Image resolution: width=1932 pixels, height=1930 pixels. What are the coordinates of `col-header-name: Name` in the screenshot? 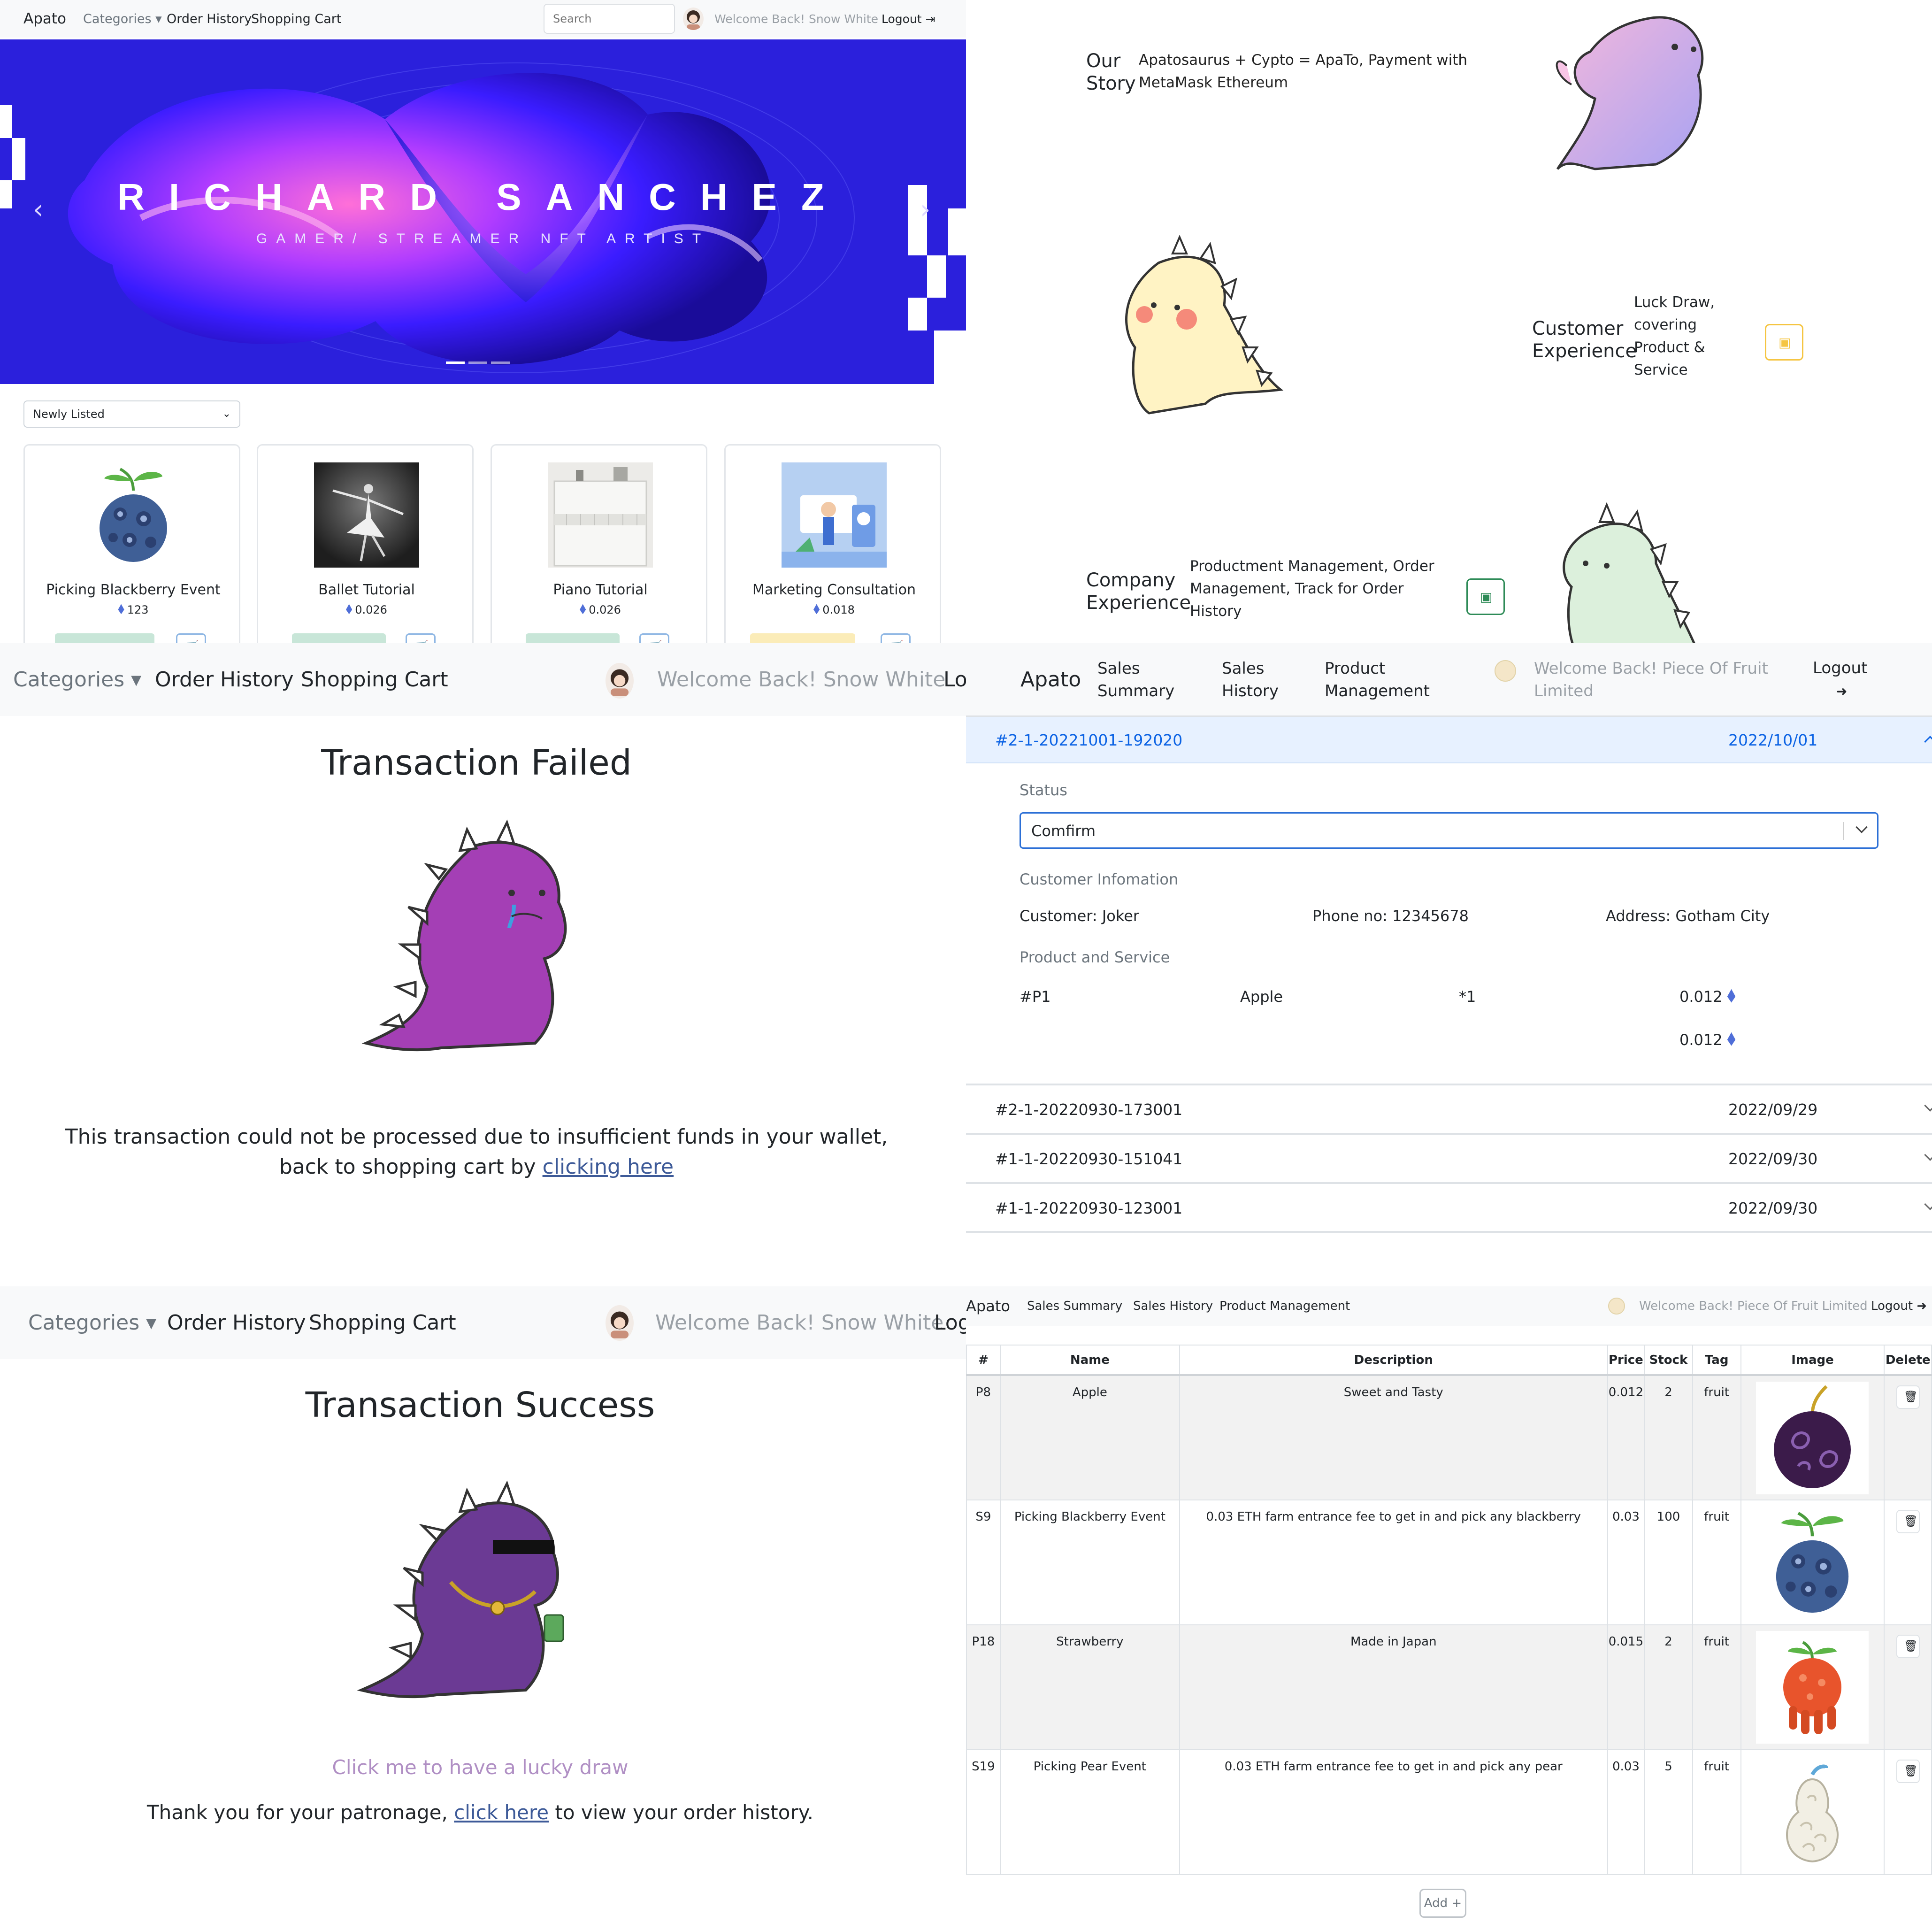 It's located at (1089, 1360).